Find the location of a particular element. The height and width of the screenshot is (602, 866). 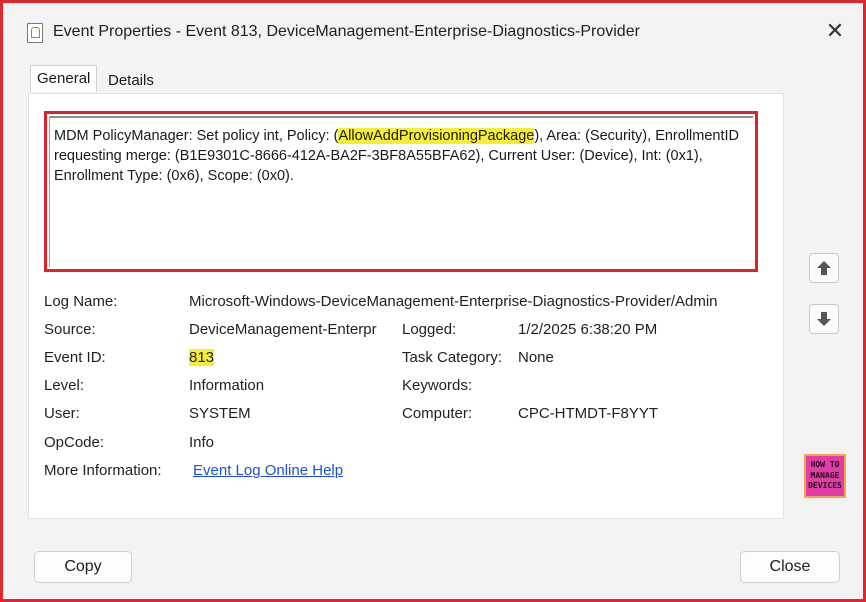

source-value: DeviceManagement-Enterpr is located at coordinates (283, 329).